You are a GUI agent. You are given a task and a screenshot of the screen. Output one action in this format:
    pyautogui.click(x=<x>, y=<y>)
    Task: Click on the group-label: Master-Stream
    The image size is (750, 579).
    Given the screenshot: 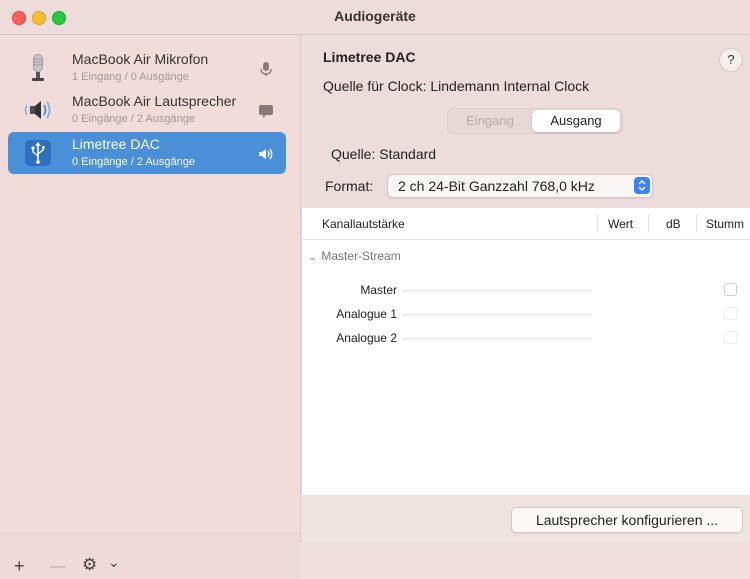 What is the action you would take?
    pyautogui.click(x=361, y=256)
    